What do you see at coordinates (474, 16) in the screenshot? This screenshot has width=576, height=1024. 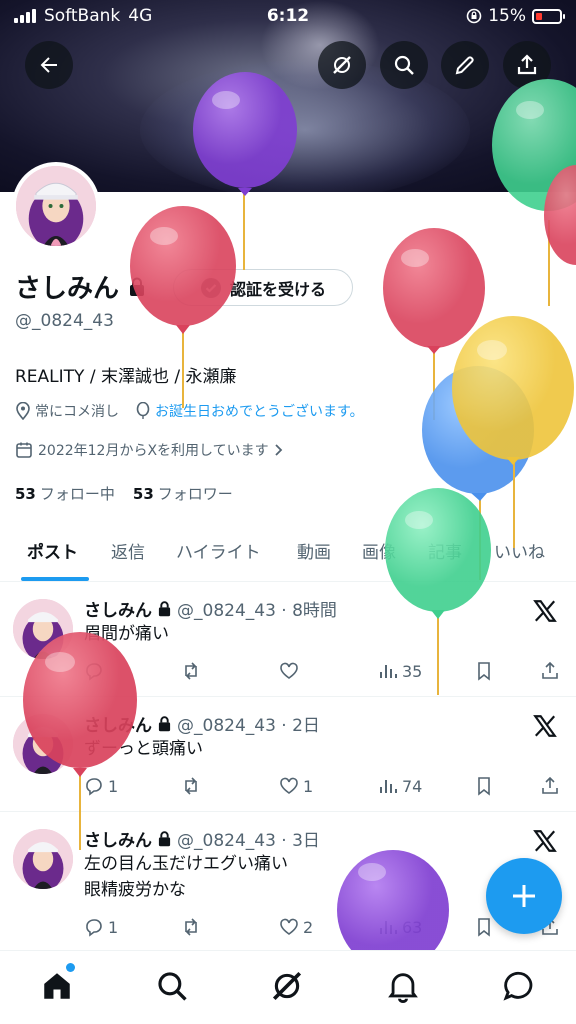 I see `orientation-lock-icon` at bounding box center [474, 16].